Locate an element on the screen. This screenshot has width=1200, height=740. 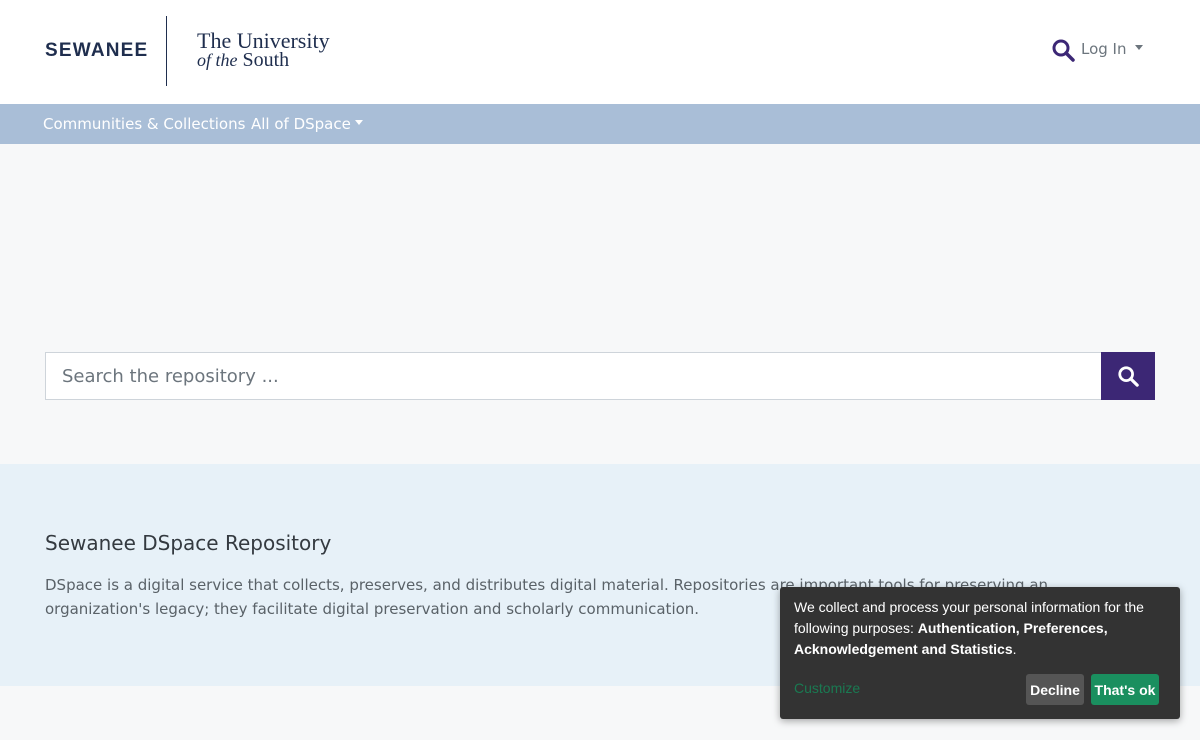
nav-item-label: Communities & Collections is located at coordinates (144, 124).